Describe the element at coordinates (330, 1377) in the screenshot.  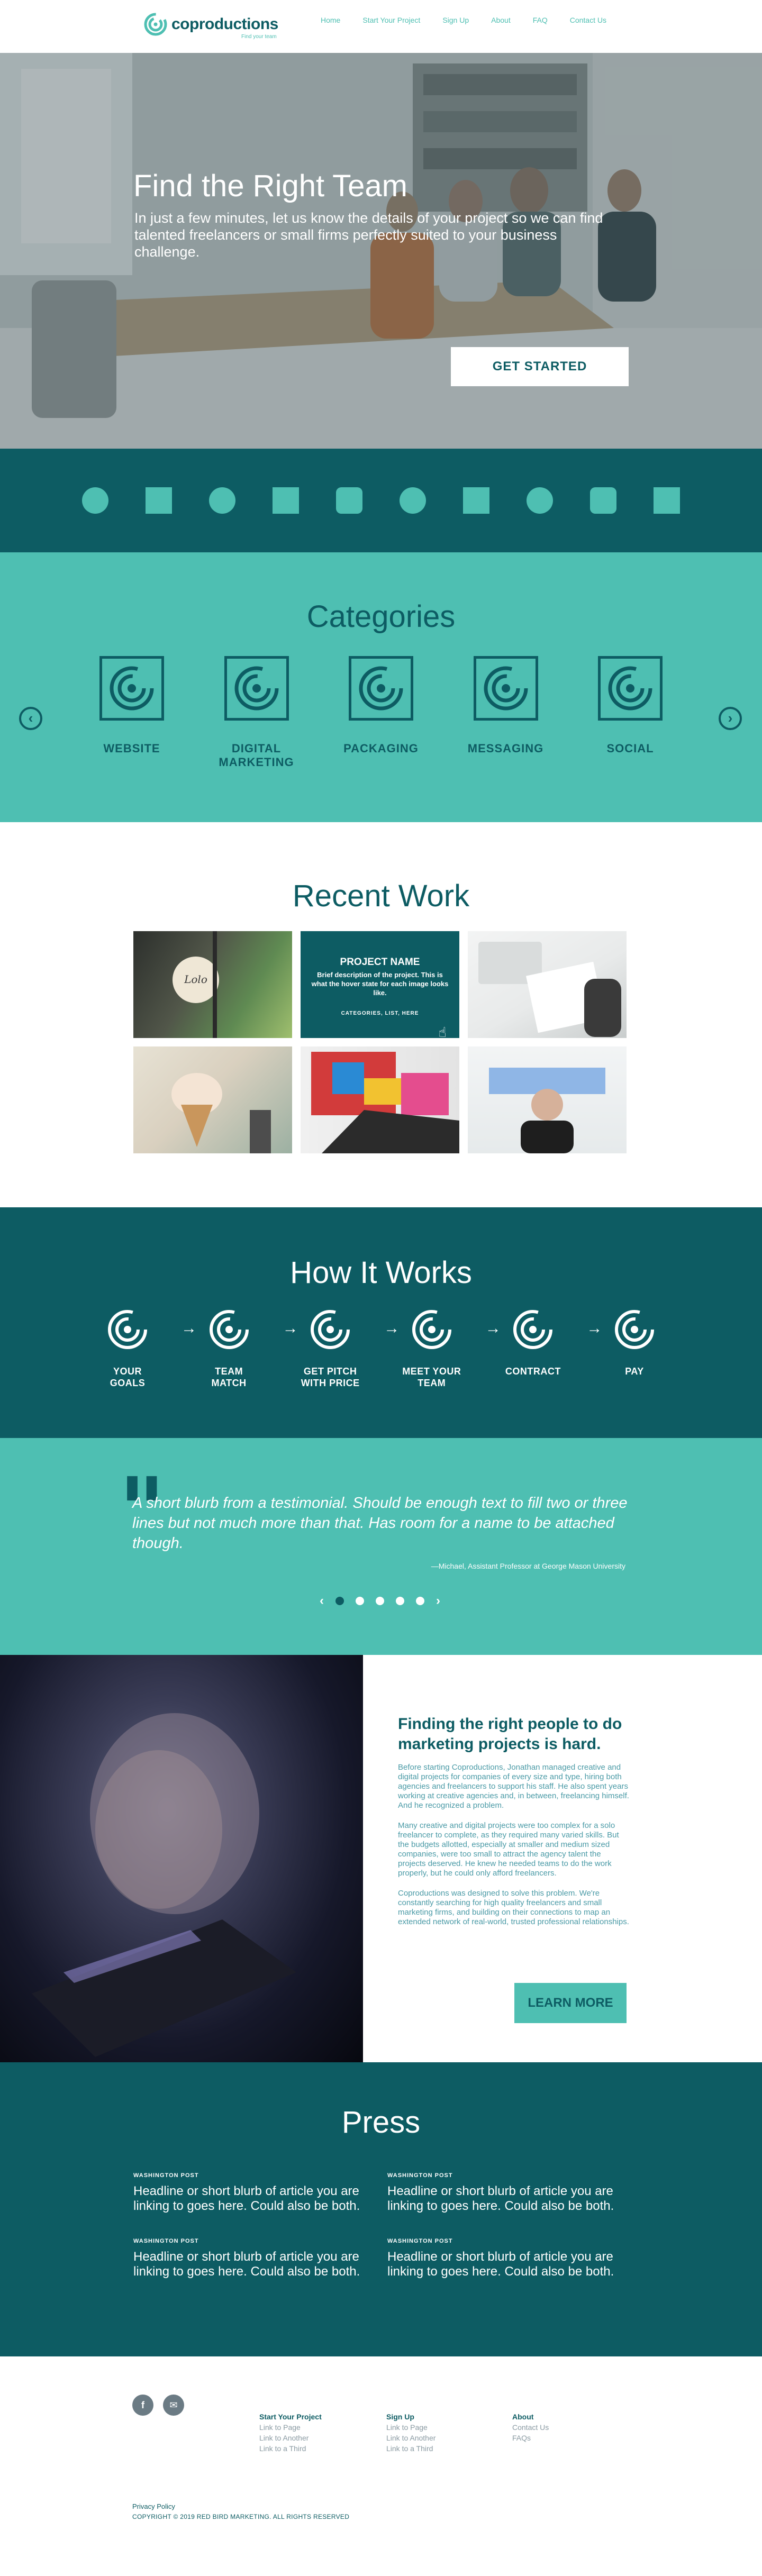
I see `step-label: GET PITCH WITH PRICE` at that location.